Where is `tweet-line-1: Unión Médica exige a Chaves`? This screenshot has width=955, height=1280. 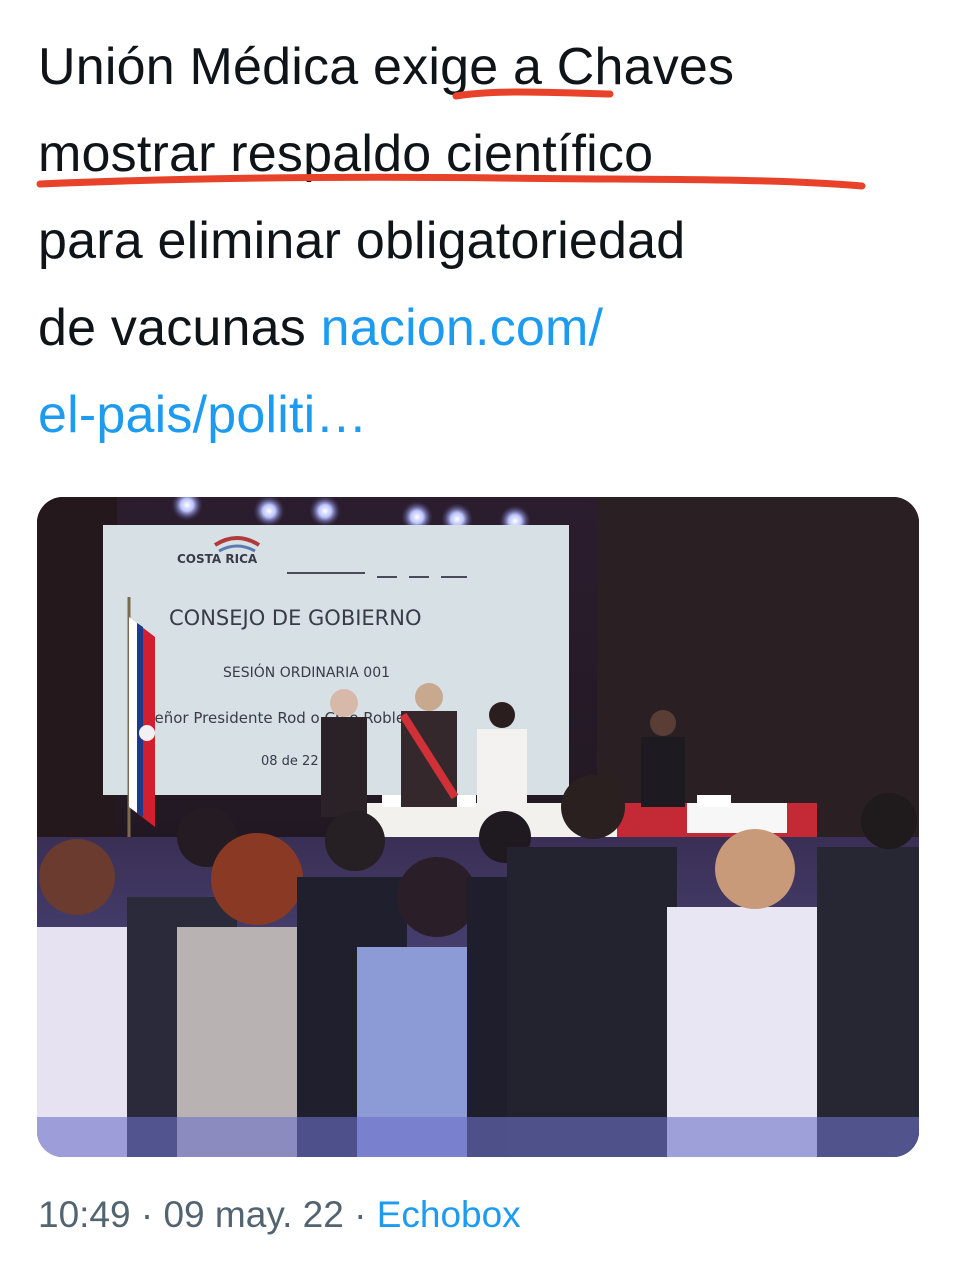
tweet-line-1: Unión Médica exige a Chaves is located at coordinates (386, 67).